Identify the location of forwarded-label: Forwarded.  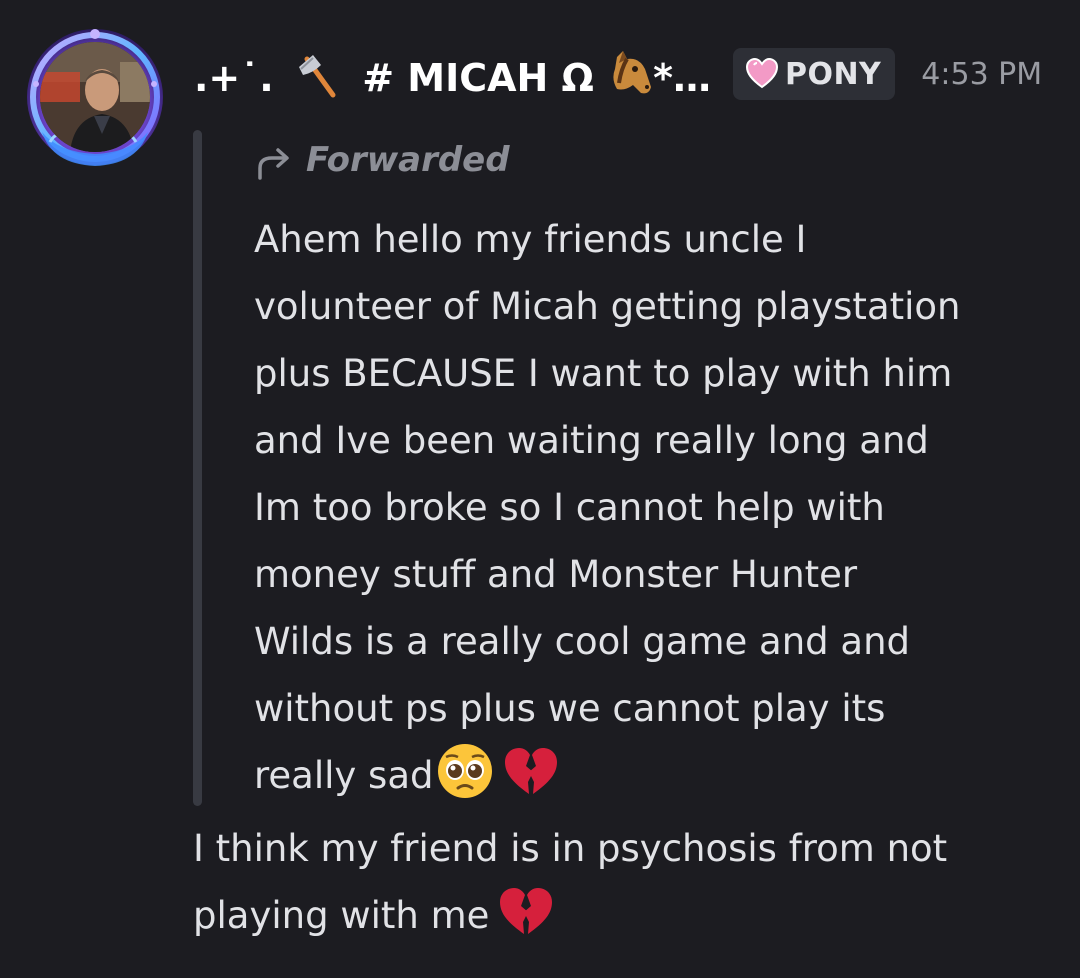
(408, 160).